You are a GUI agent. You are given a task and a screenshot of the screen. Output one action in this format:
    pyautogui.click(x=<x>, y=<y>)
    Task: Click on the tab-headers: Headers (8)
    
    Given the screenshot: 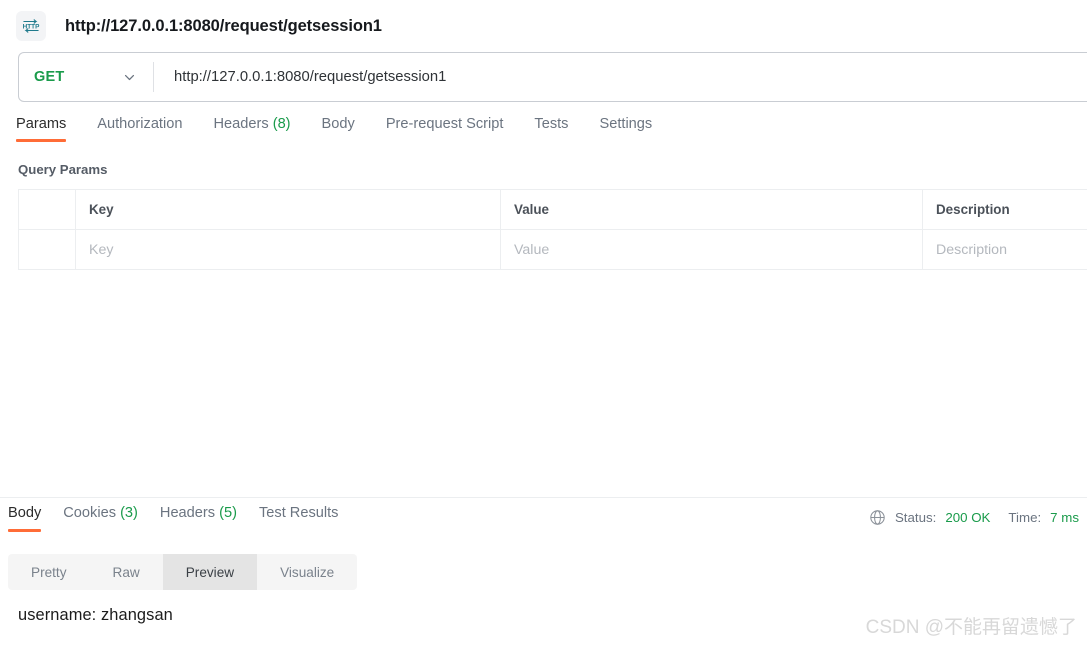 What is the action you would take?
    pyautogui.click(x=251, y=129)
    